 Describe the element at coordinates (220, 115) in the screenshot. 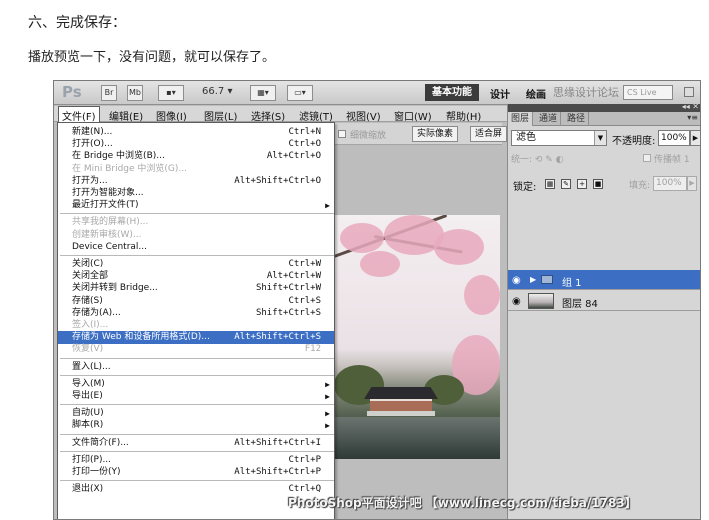

I see `menu-layer: 图层(L)` at that location.